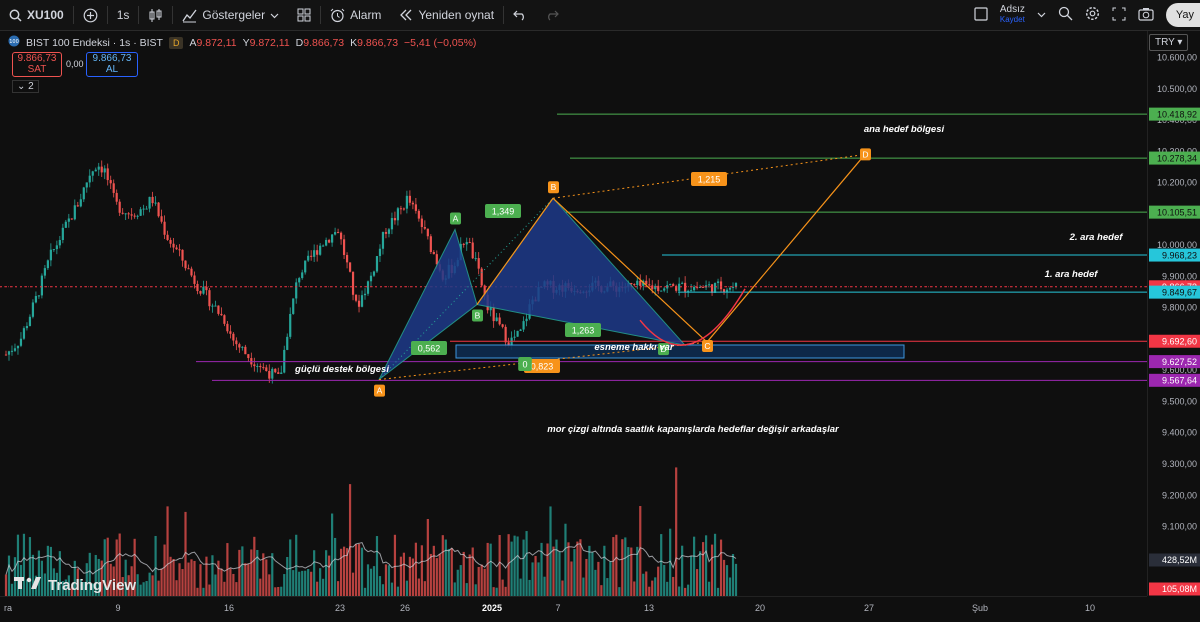  Describe the element at coordinates (1041, 15) in the screenshot. I see `chevron-down-icon` at that location.